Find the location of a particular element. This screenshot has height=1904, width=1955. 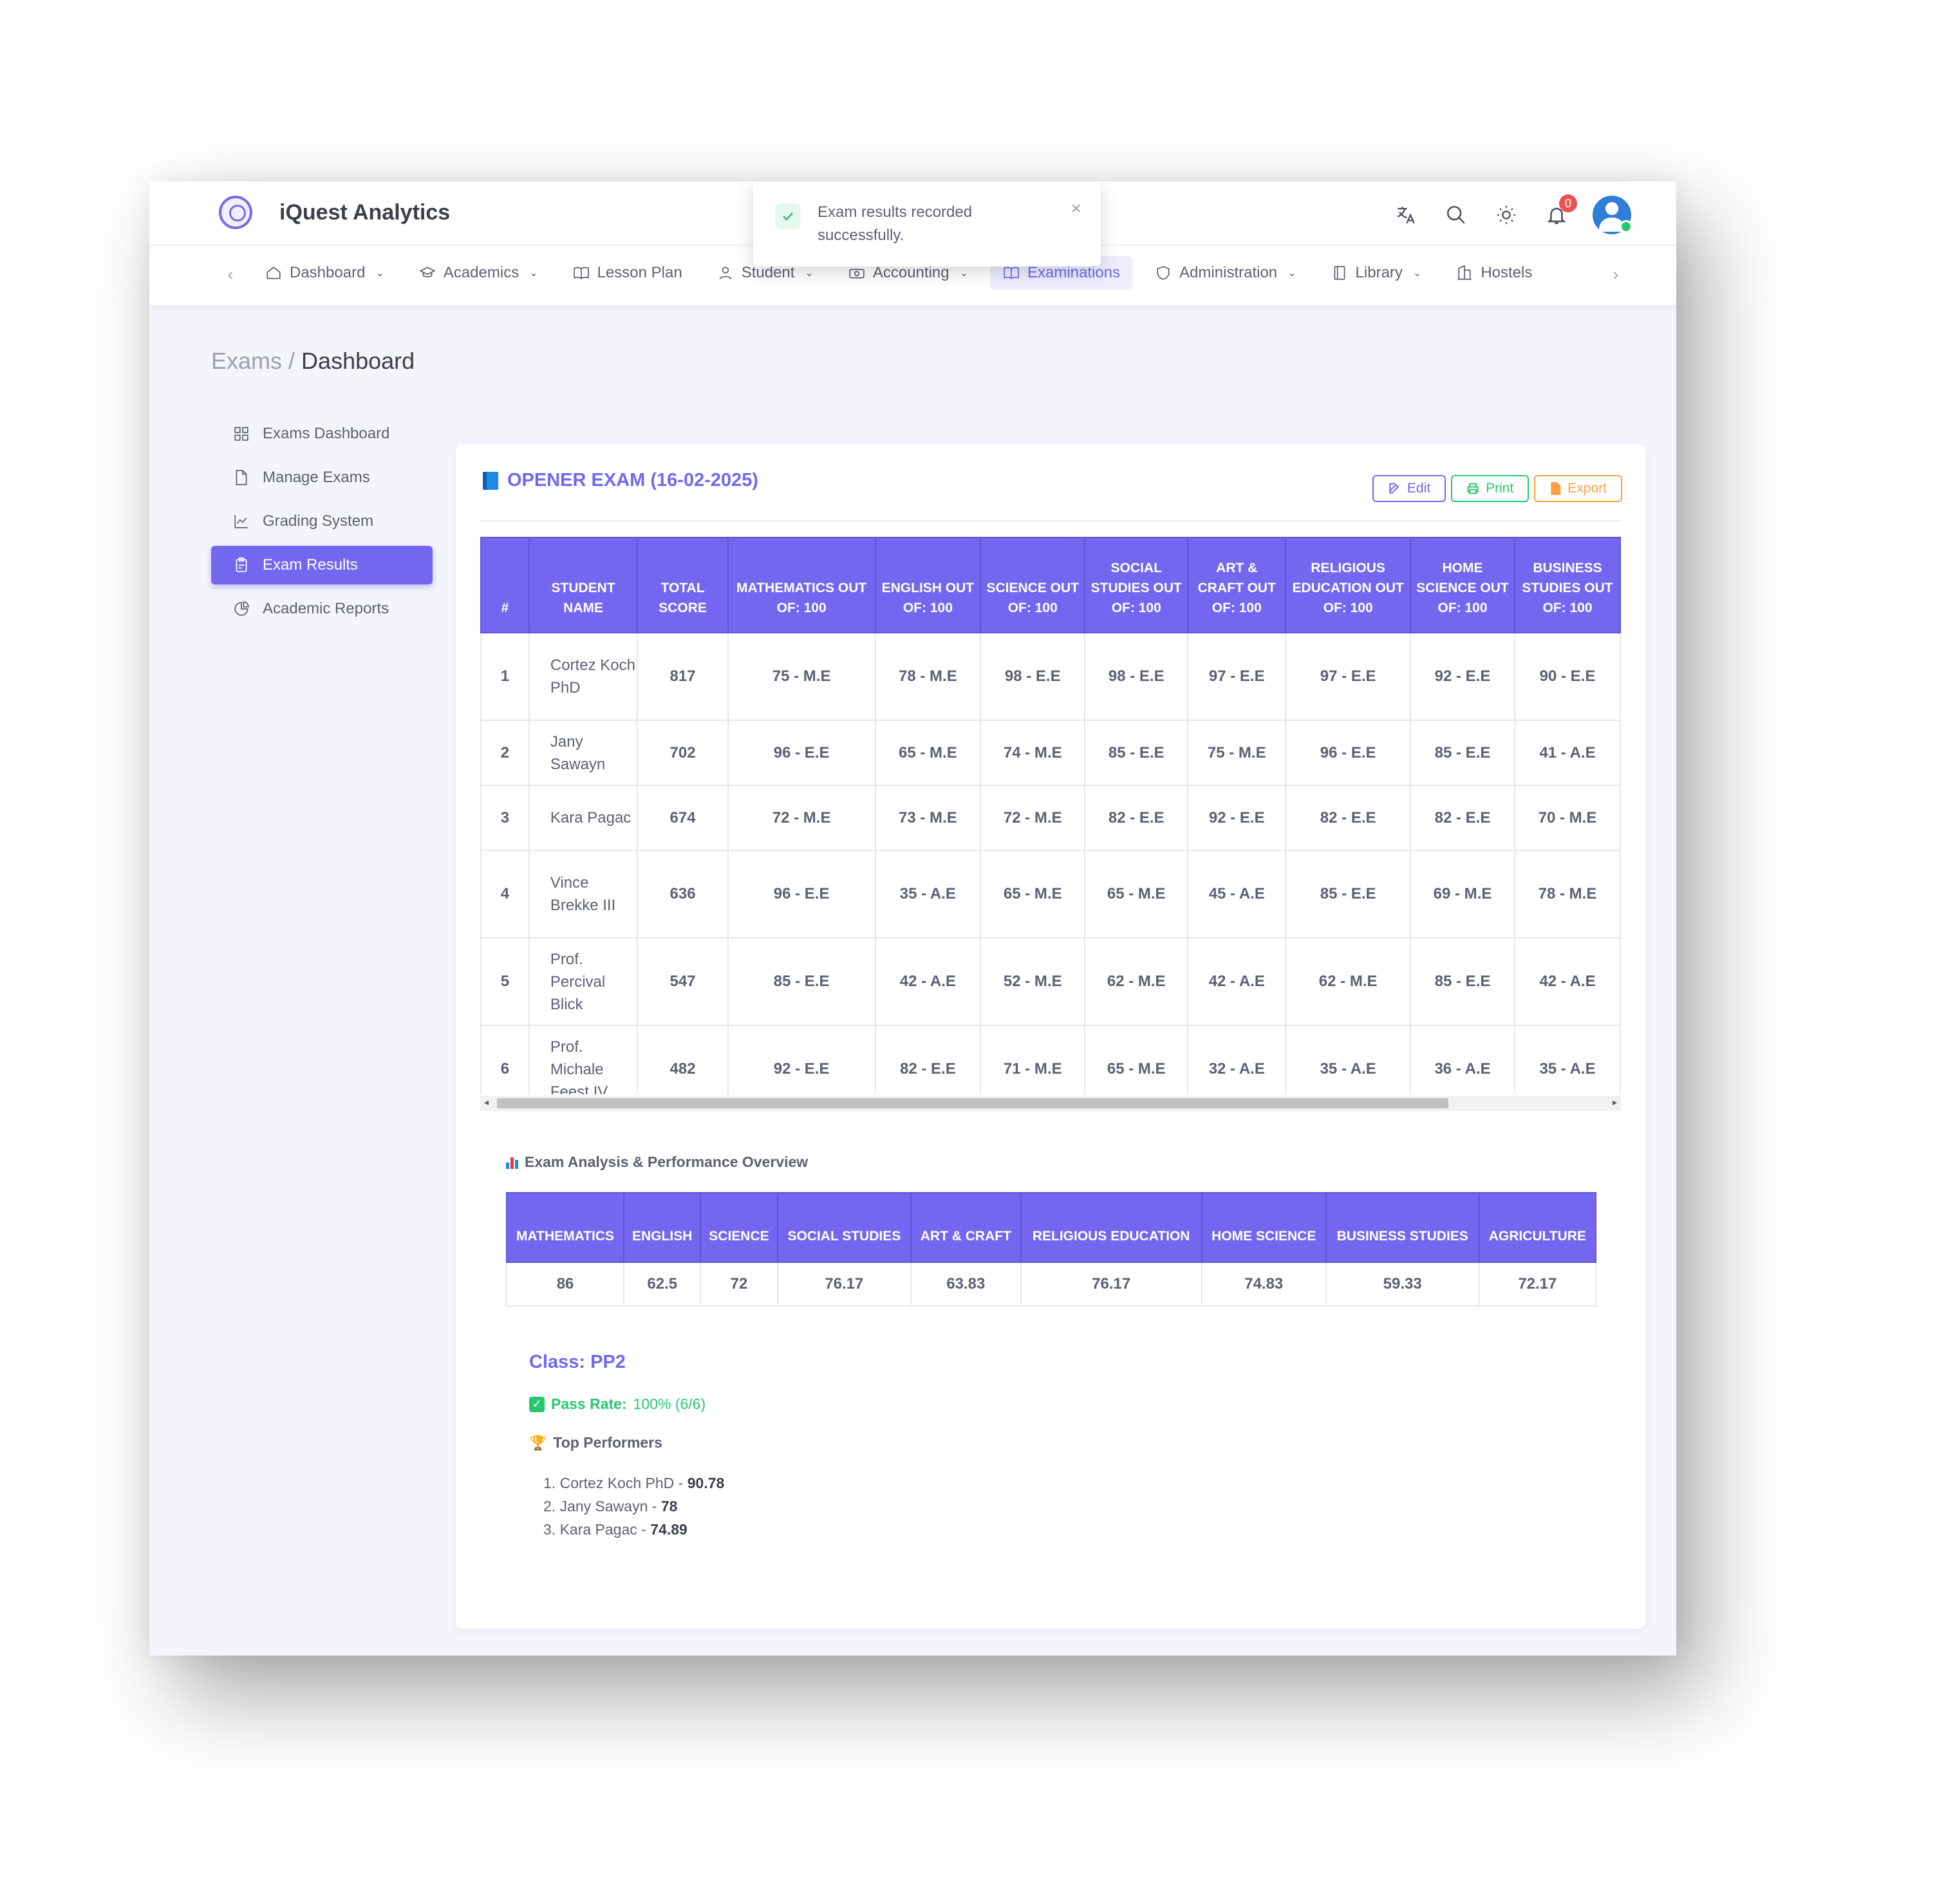

nav-item-lesson-plan: Lesson Plan is located at coordinates (628, 273).